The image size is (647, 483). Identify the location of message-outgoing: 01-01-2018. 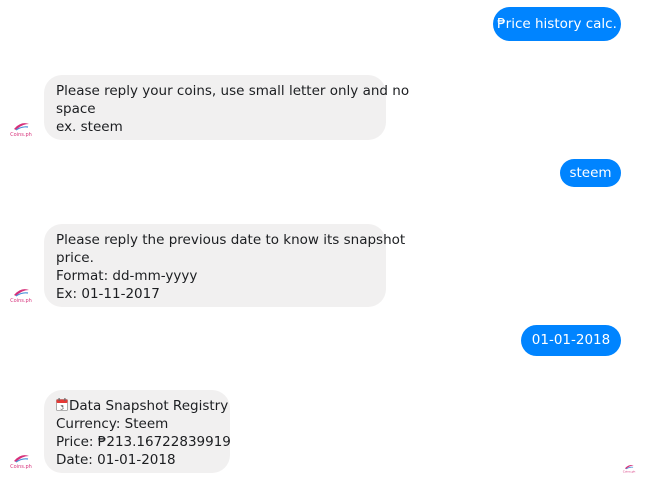
(571, 340).